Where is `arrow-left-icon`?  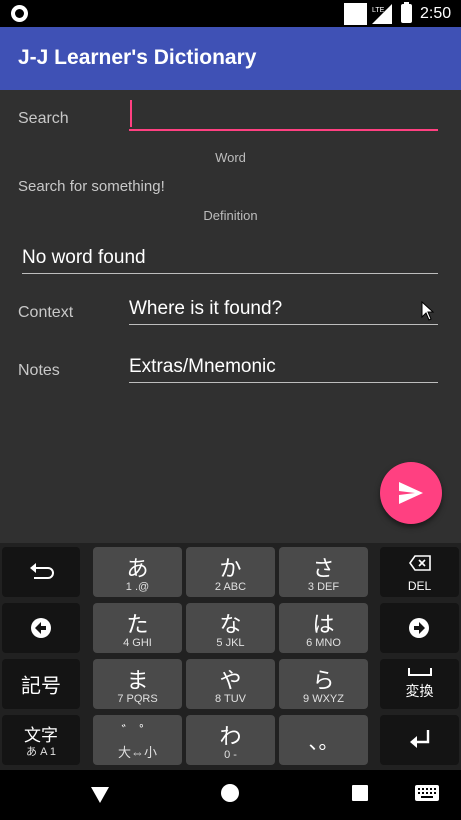
arrow-left-icon is located at coordinates (41, 628).